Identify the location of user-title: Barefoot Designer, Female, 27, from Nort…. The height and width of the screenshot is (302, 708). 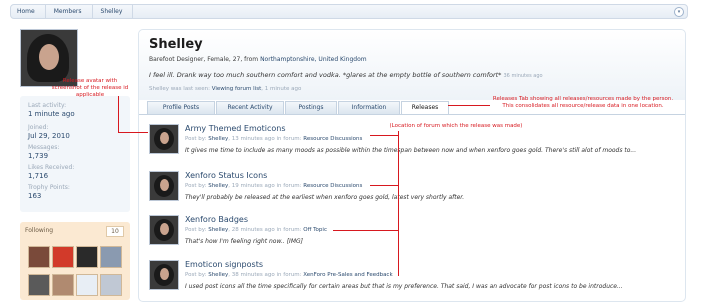
(258, 59).